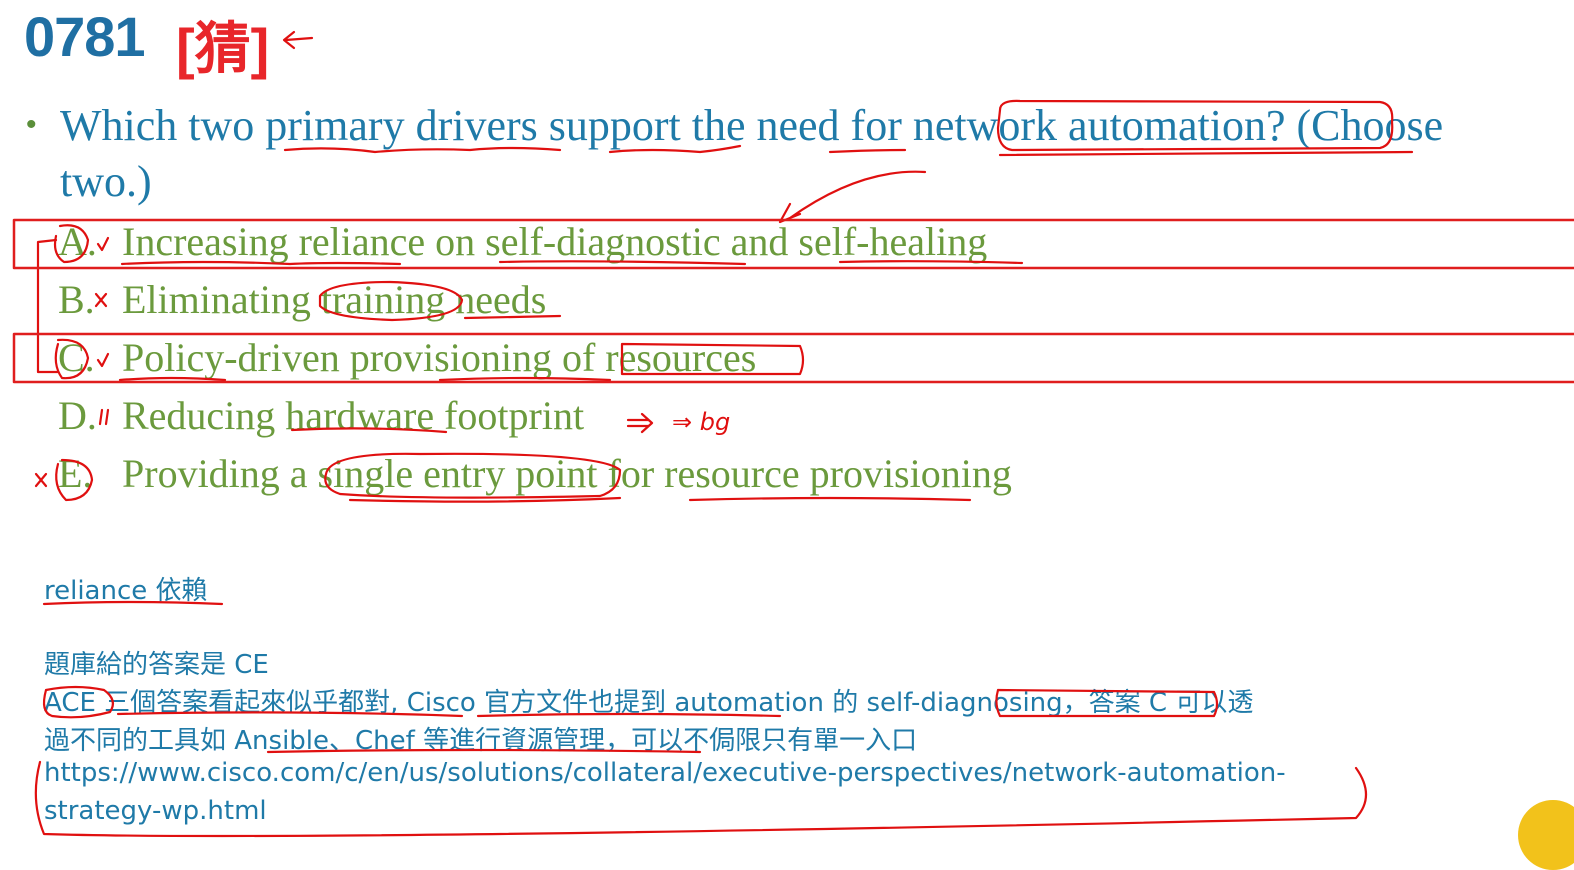 This screenshot has width=1574, height=870. What do you see at coordinates (701, 422) in the screenshot?
I see `d-annotation: ⇒ bg` at bounding box center [701, 422].